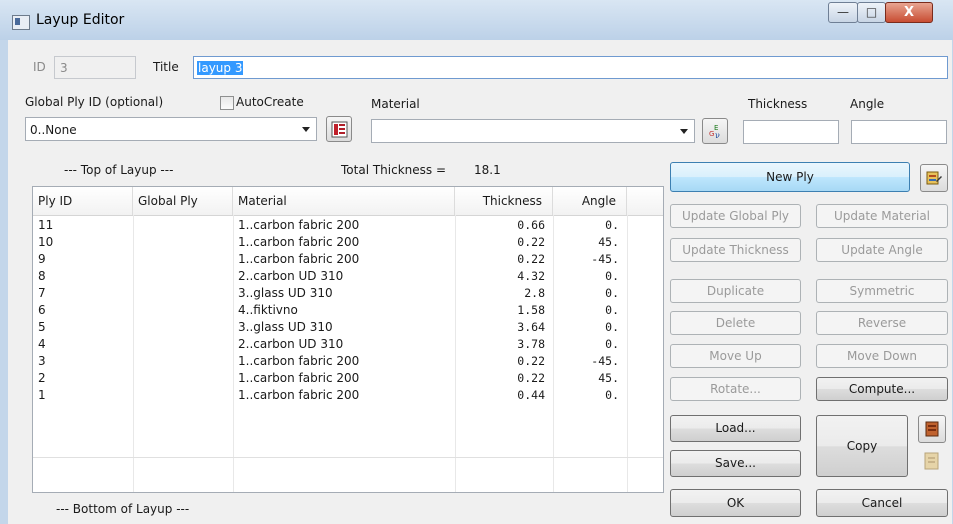  What do you see at coordinates (285, 293) in the screenshot?
I see `cell-material: 3..glass UD 310` at bounding box center [285, 293].